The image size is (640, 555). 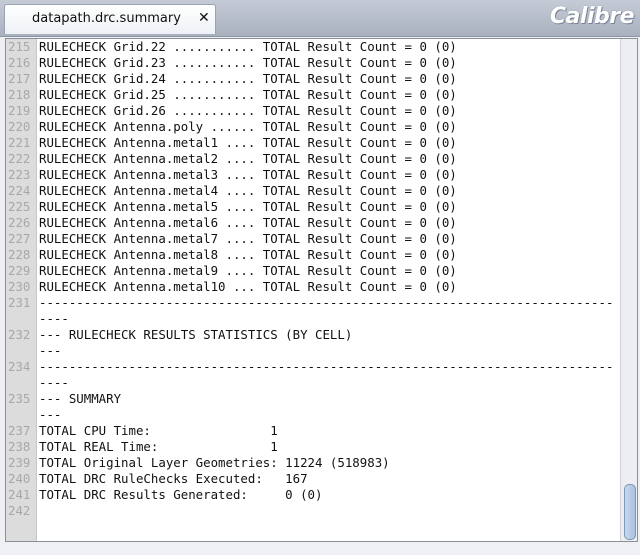 What do you see at coordinates (158, 430) in the screenshot?
I see `line-text: TOTAL CPU Time: 1` at bounding box center [158, 430].